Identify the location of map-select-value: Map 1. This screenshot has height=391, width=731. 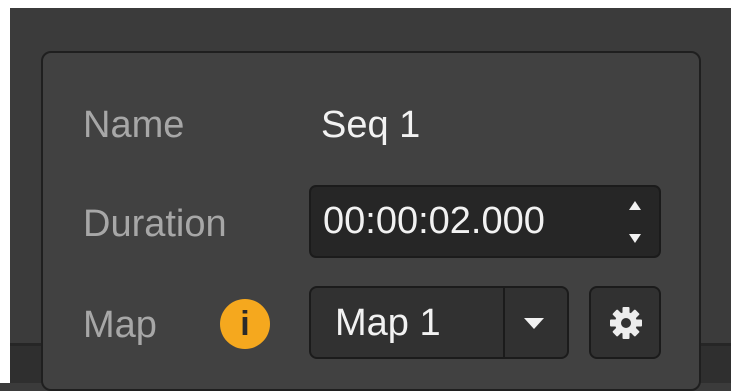
(388, 323).